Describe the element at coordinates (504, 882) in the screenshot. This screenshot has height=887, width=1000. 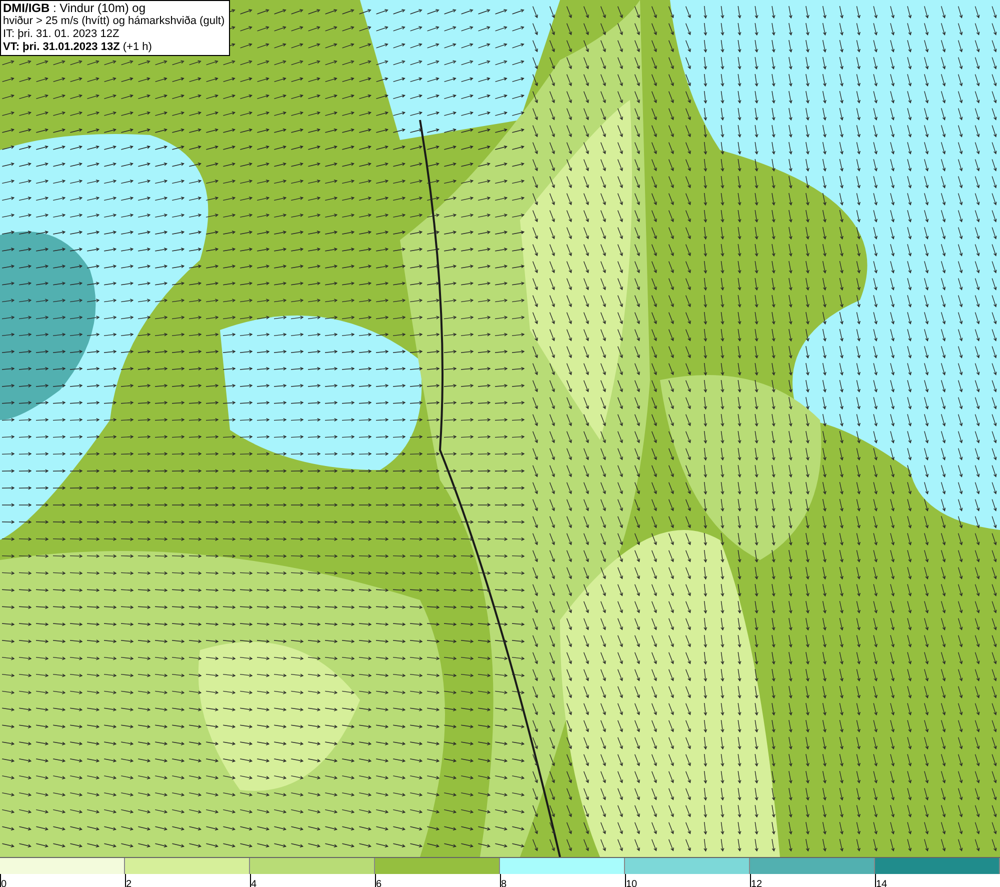
I see `tick-label: 8` at that location.